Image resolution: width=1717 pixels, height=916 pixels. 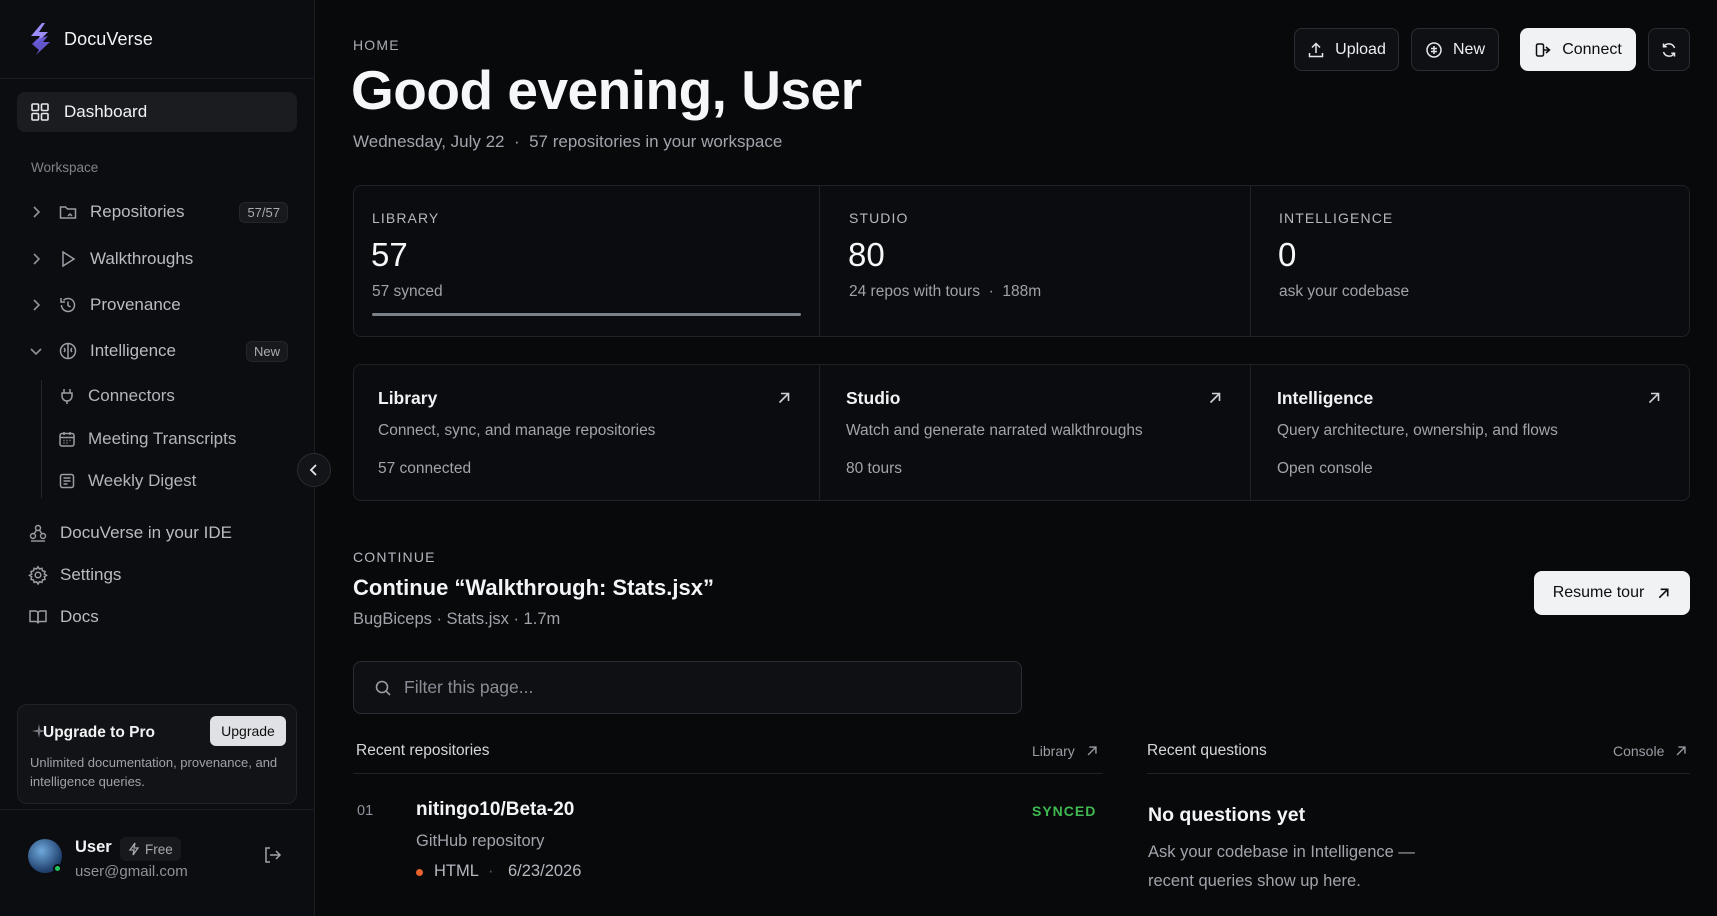 What do you see at coordinates (133, 350) in the screenshot?
I see `sidebar-item-label: Intelligence` at bounding box center [133, 350].